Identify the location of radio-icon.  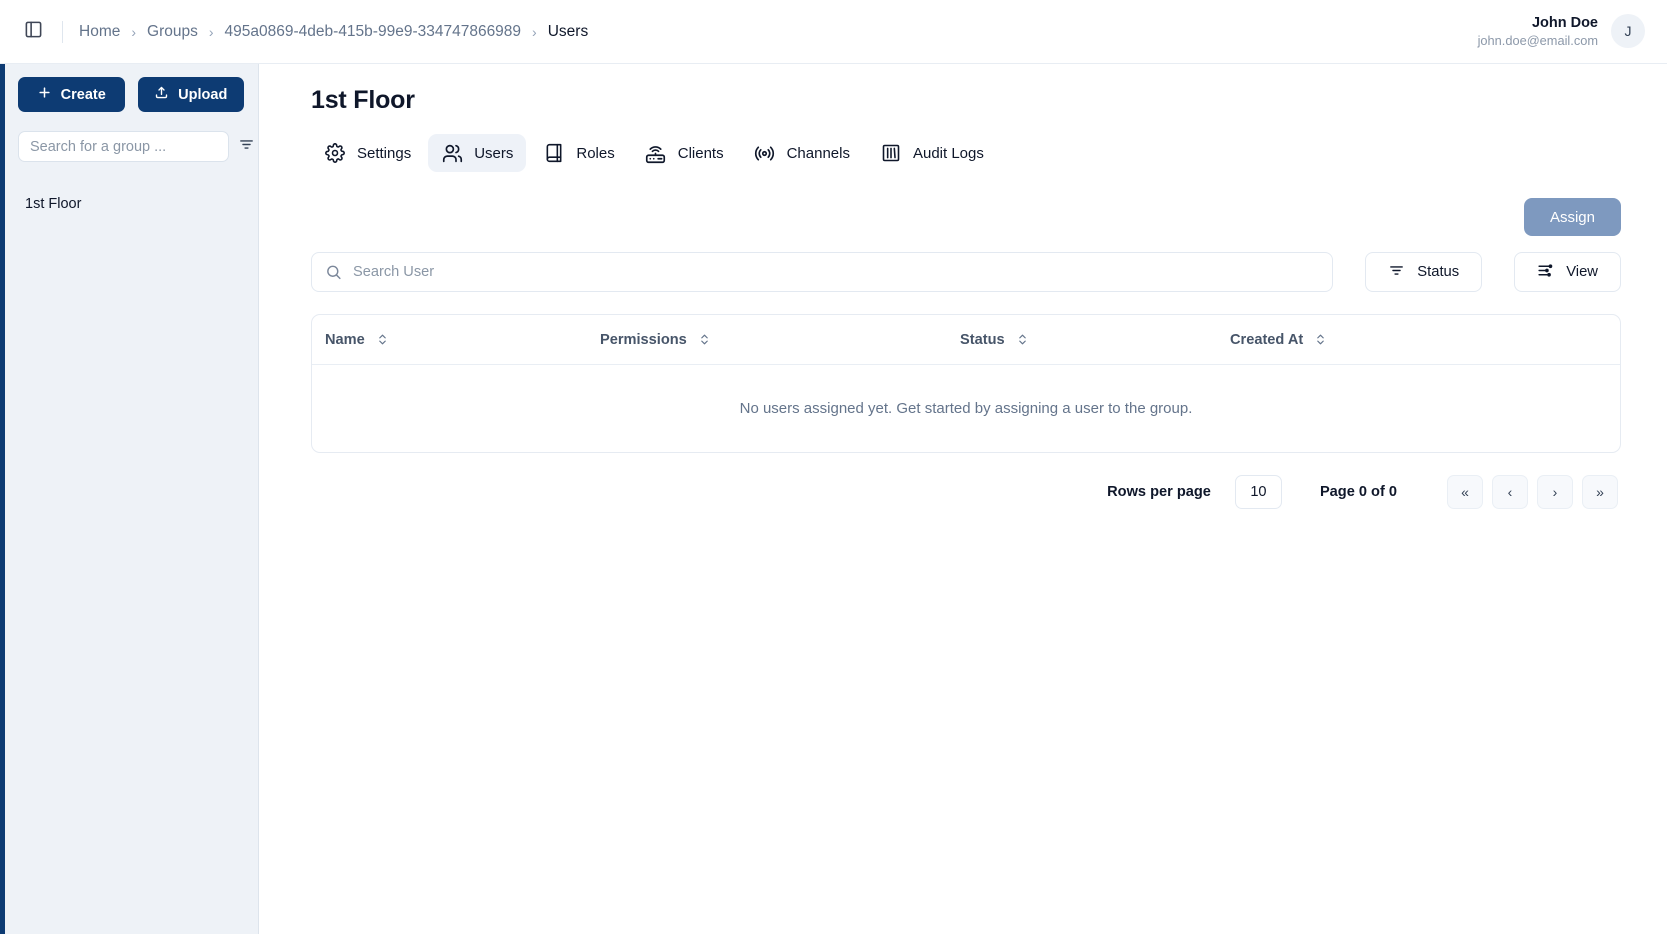
(765, 153).